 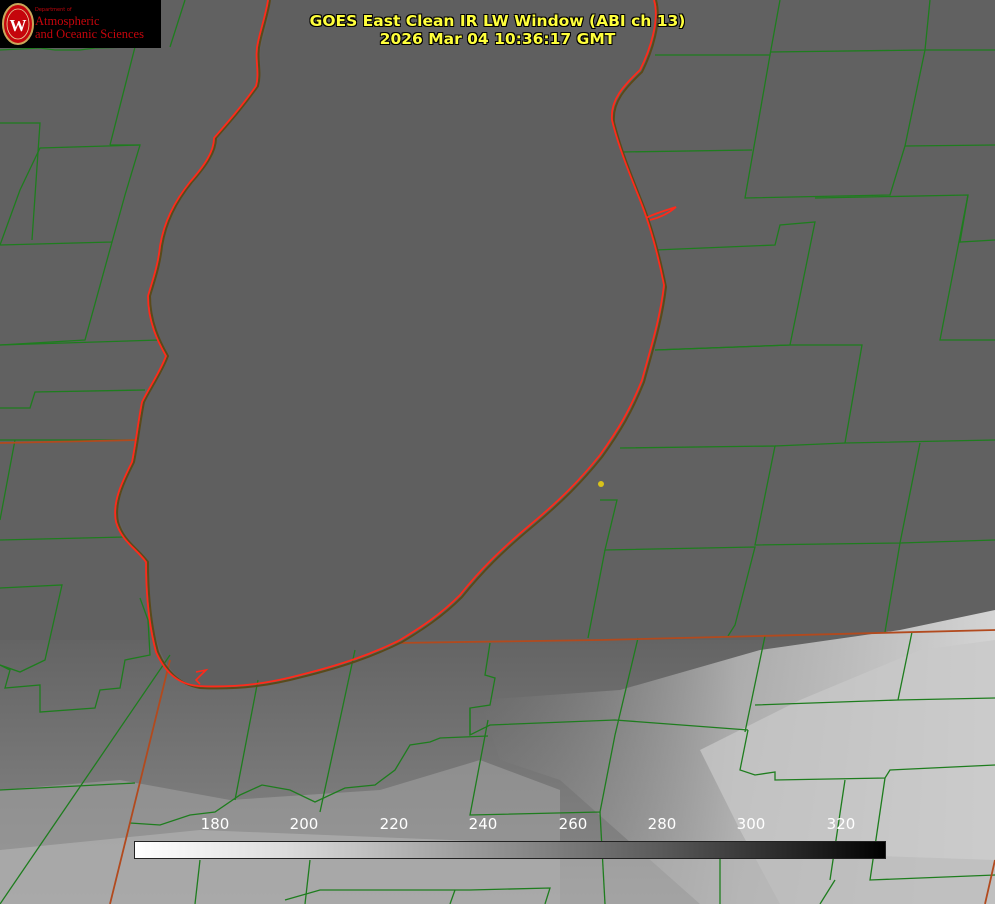 What do you see at coordinates (215, 824) in the screenshot?
I see `colorbar-tick-label: 180` at bounding box center [215, 824].